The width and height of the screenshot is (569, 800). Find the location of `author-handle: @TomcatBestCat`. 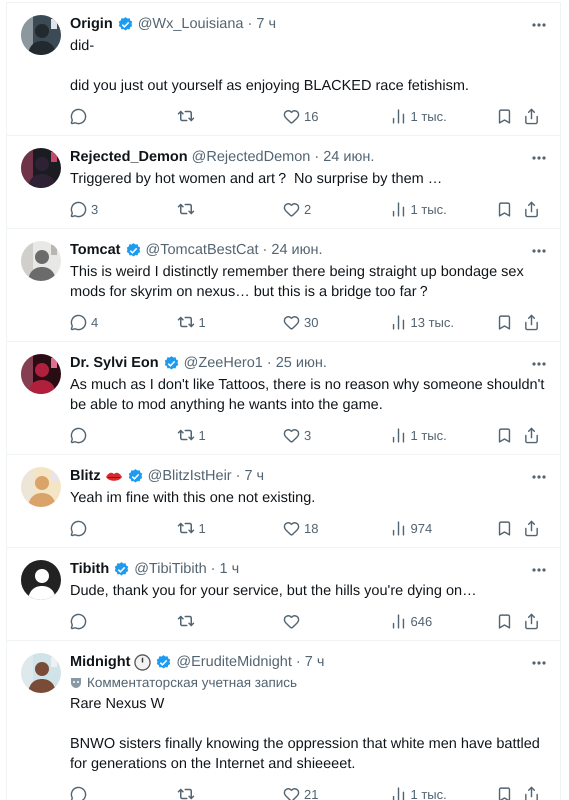

author-handle: @TomcatBestCat is located at coordinates (202, 250).